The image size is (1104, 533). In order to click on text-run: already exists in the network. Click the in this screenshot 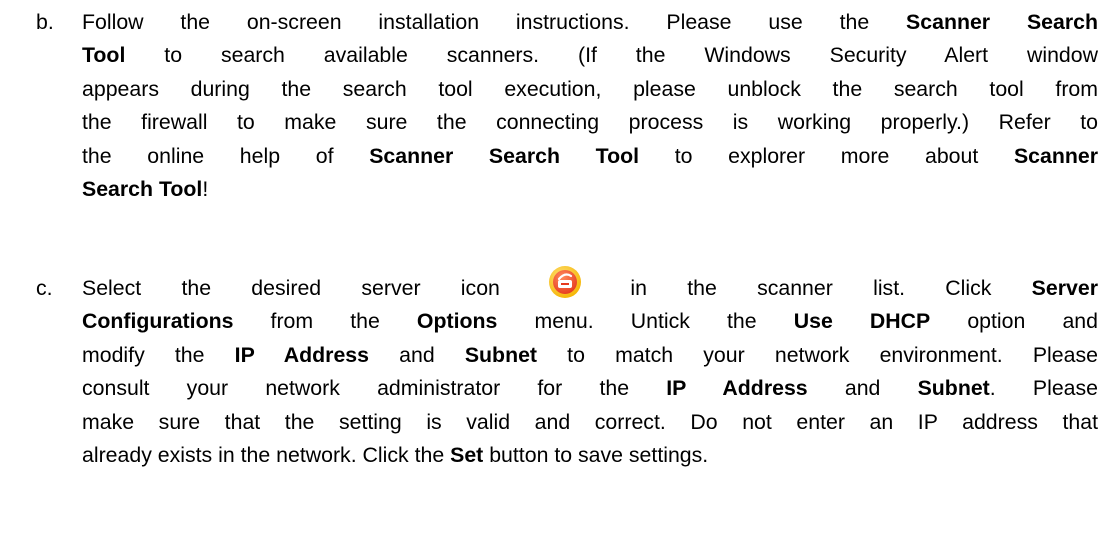, I will do `click(266, 455)`.